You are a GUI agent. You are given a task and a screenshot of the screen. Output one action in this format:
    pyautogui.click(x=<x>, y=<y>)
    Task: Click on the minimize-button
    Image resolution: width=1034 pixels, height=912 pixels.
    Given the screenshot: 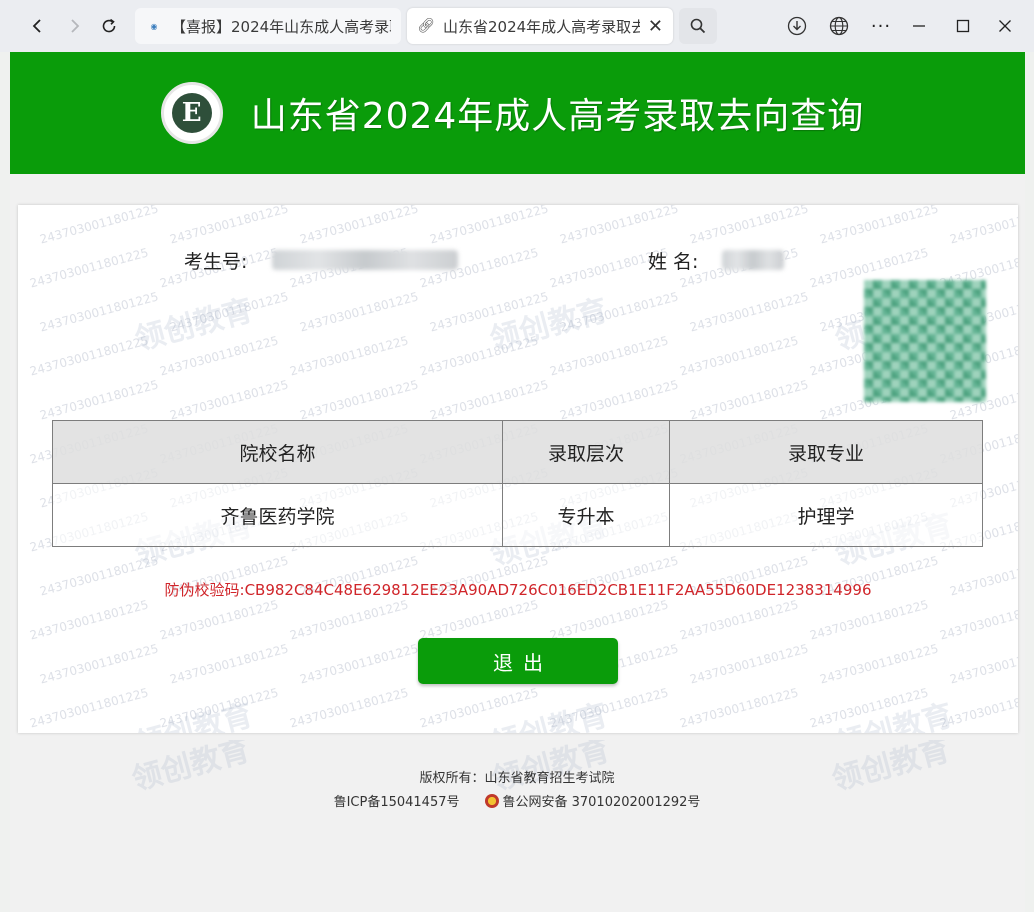 What is the action you would take?
    pyautogui.click(x=919, y=26)
    